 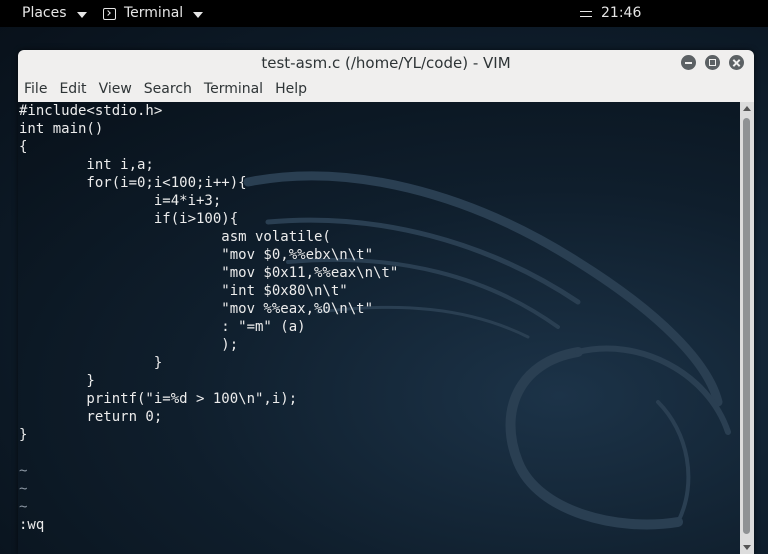 I want to click on vim-command-line: :wq, so click(x=31, y=525).